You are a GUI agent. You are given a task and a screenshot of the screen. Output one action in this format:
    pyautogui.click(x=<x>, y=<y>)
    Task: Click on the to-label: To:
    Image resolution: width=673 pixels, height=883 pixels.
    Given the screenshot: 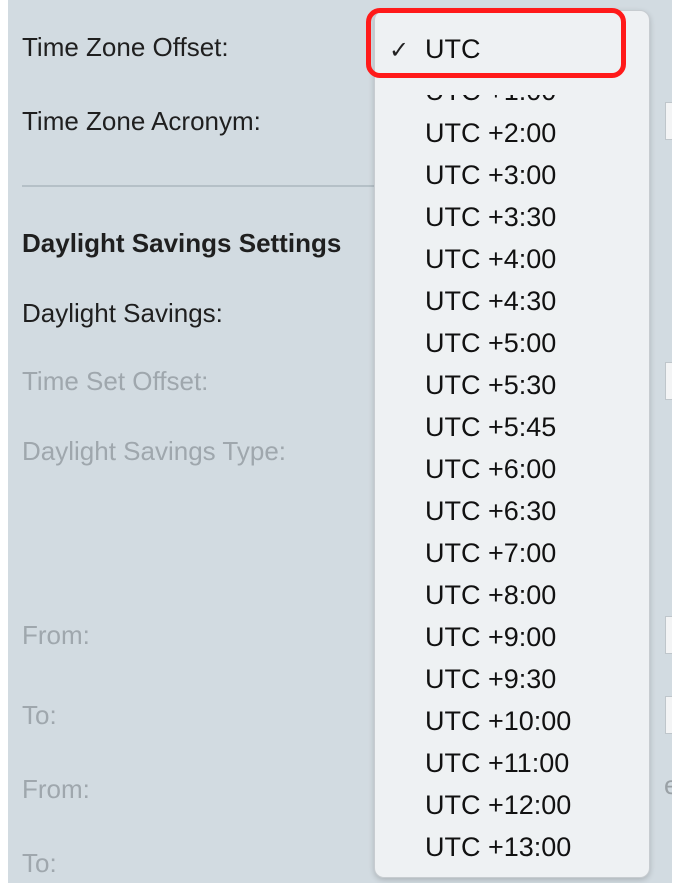 What is the action you would take?
    pyautogui.click(x=39, y=715)
    